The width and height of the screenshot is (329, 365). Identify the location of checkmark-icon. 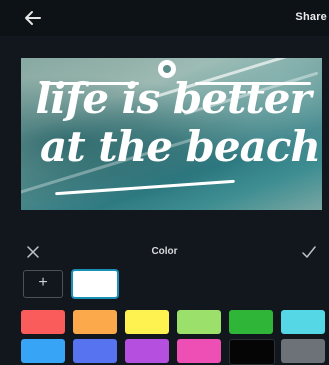
(309, 252).